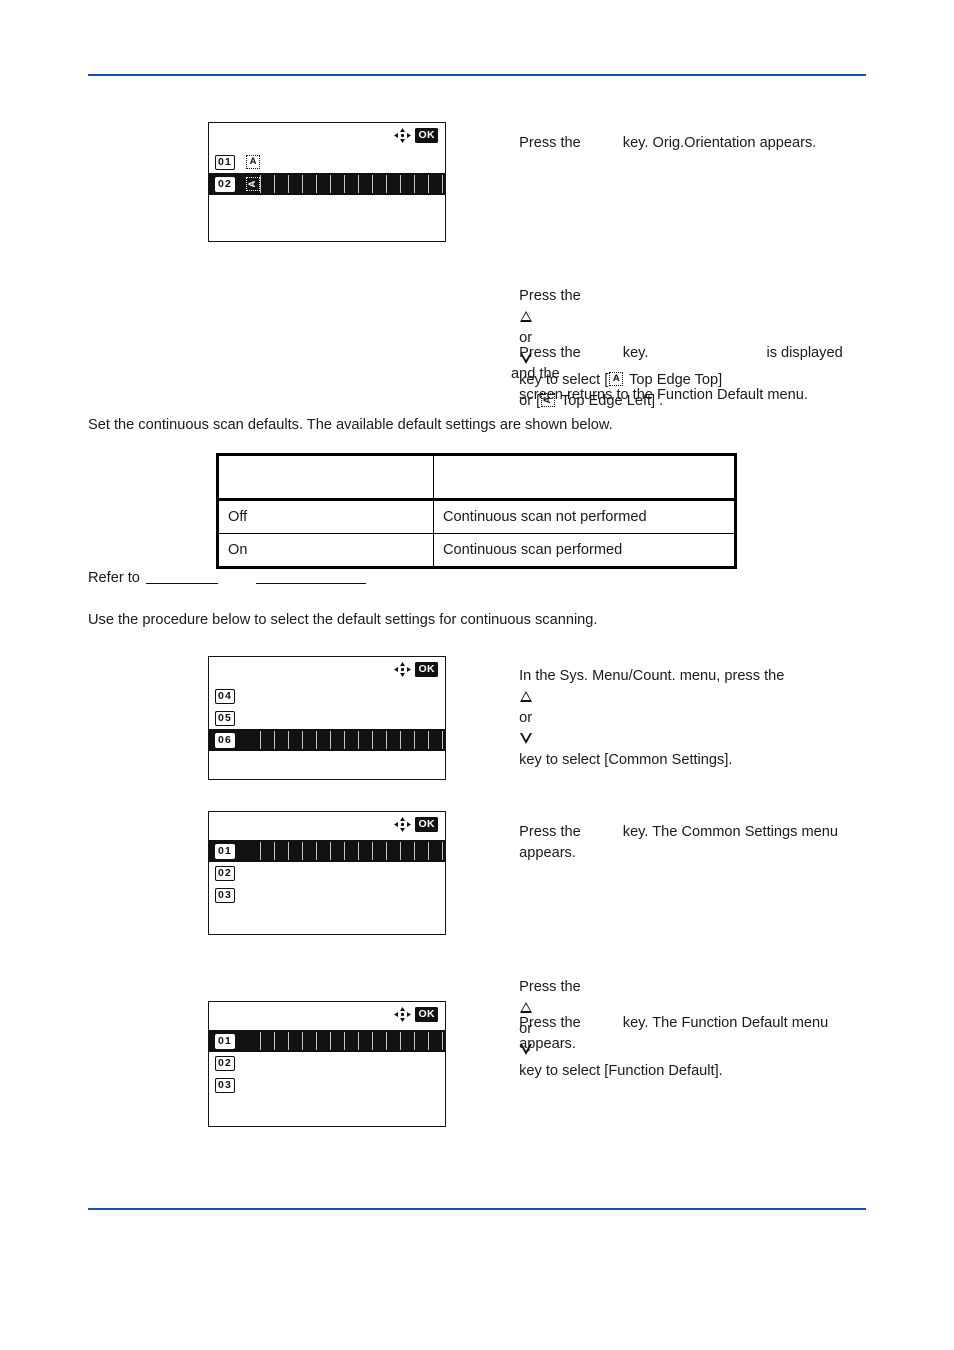 The height and width of the screenshot is (1350, 954). Describe the element at coordinates (585, 551) in the screenshot. I see `table-cell-description: Continuous scan performed` at that location.